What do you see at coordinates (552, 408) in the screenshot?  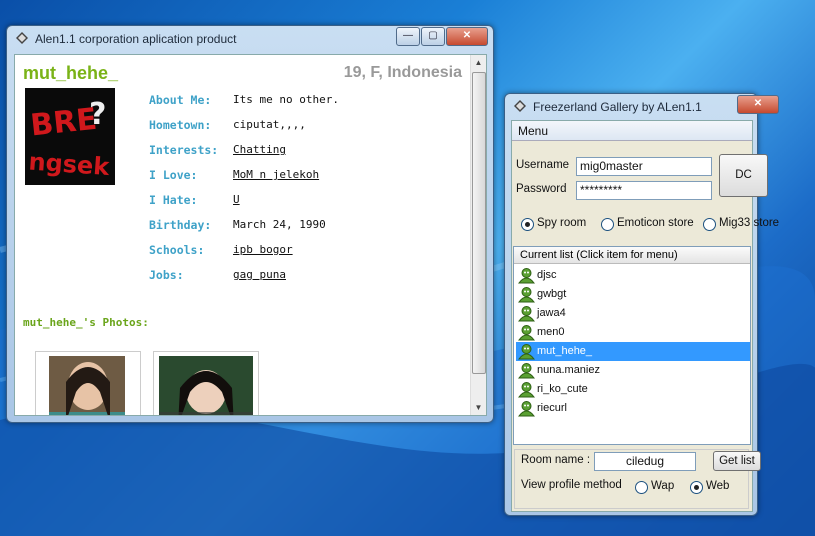 I see `list-item-label: riecurl` at bounding box center [552, 408].